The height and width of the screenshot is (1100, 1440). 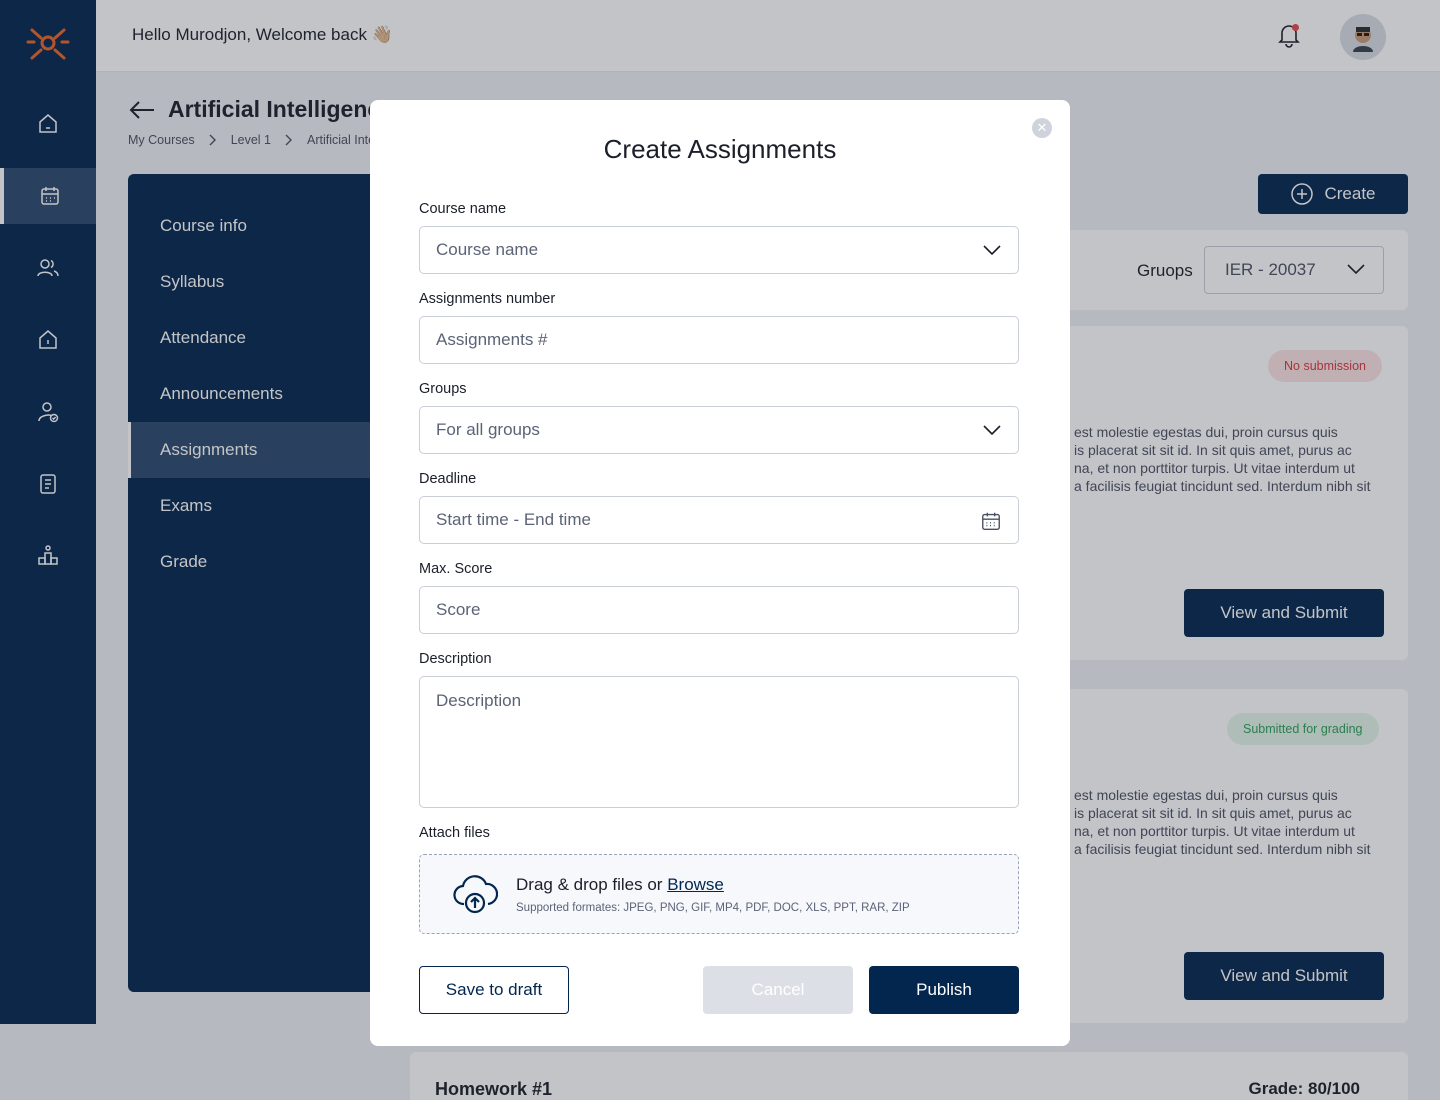 What do you see at coordinates (492, 339) in the screenshot?
I see `assignment-number-placeholder: Assignments #` at bounding box center [492, 339].